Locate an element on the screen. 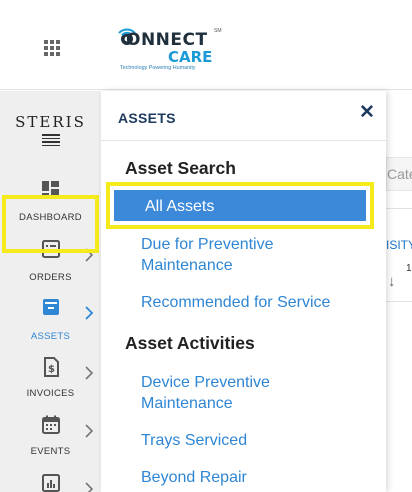 This screenshot has width=412, height=492. steris-mark-icon is located at coordinates (51, 142).